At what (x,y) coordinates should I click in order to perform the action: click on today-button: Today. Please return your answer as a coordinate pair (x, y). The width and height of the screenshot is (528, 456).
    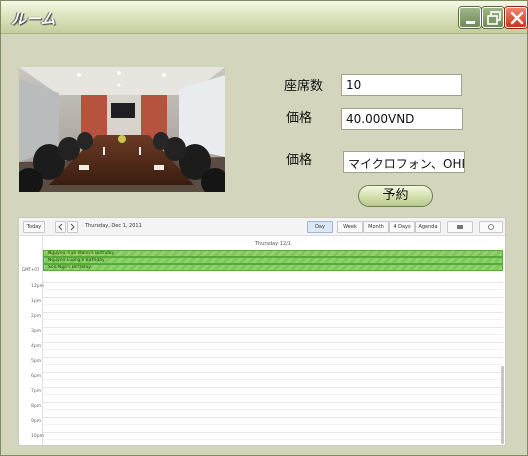
    Looking at the image, I should click on (34, 227).